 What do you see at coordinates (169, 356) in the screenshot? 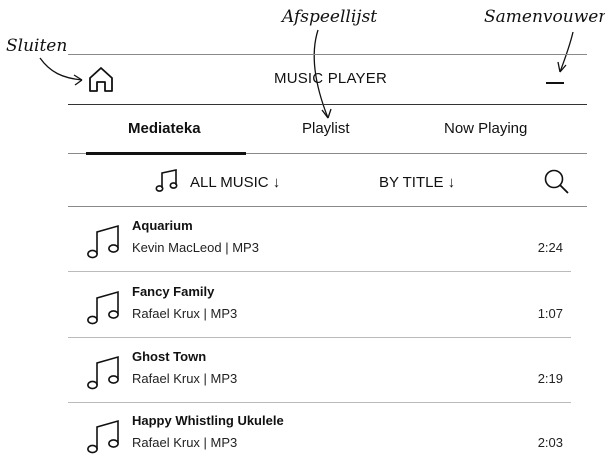
I see `song-title: Ghost Town` at bounding box center [169, 356].